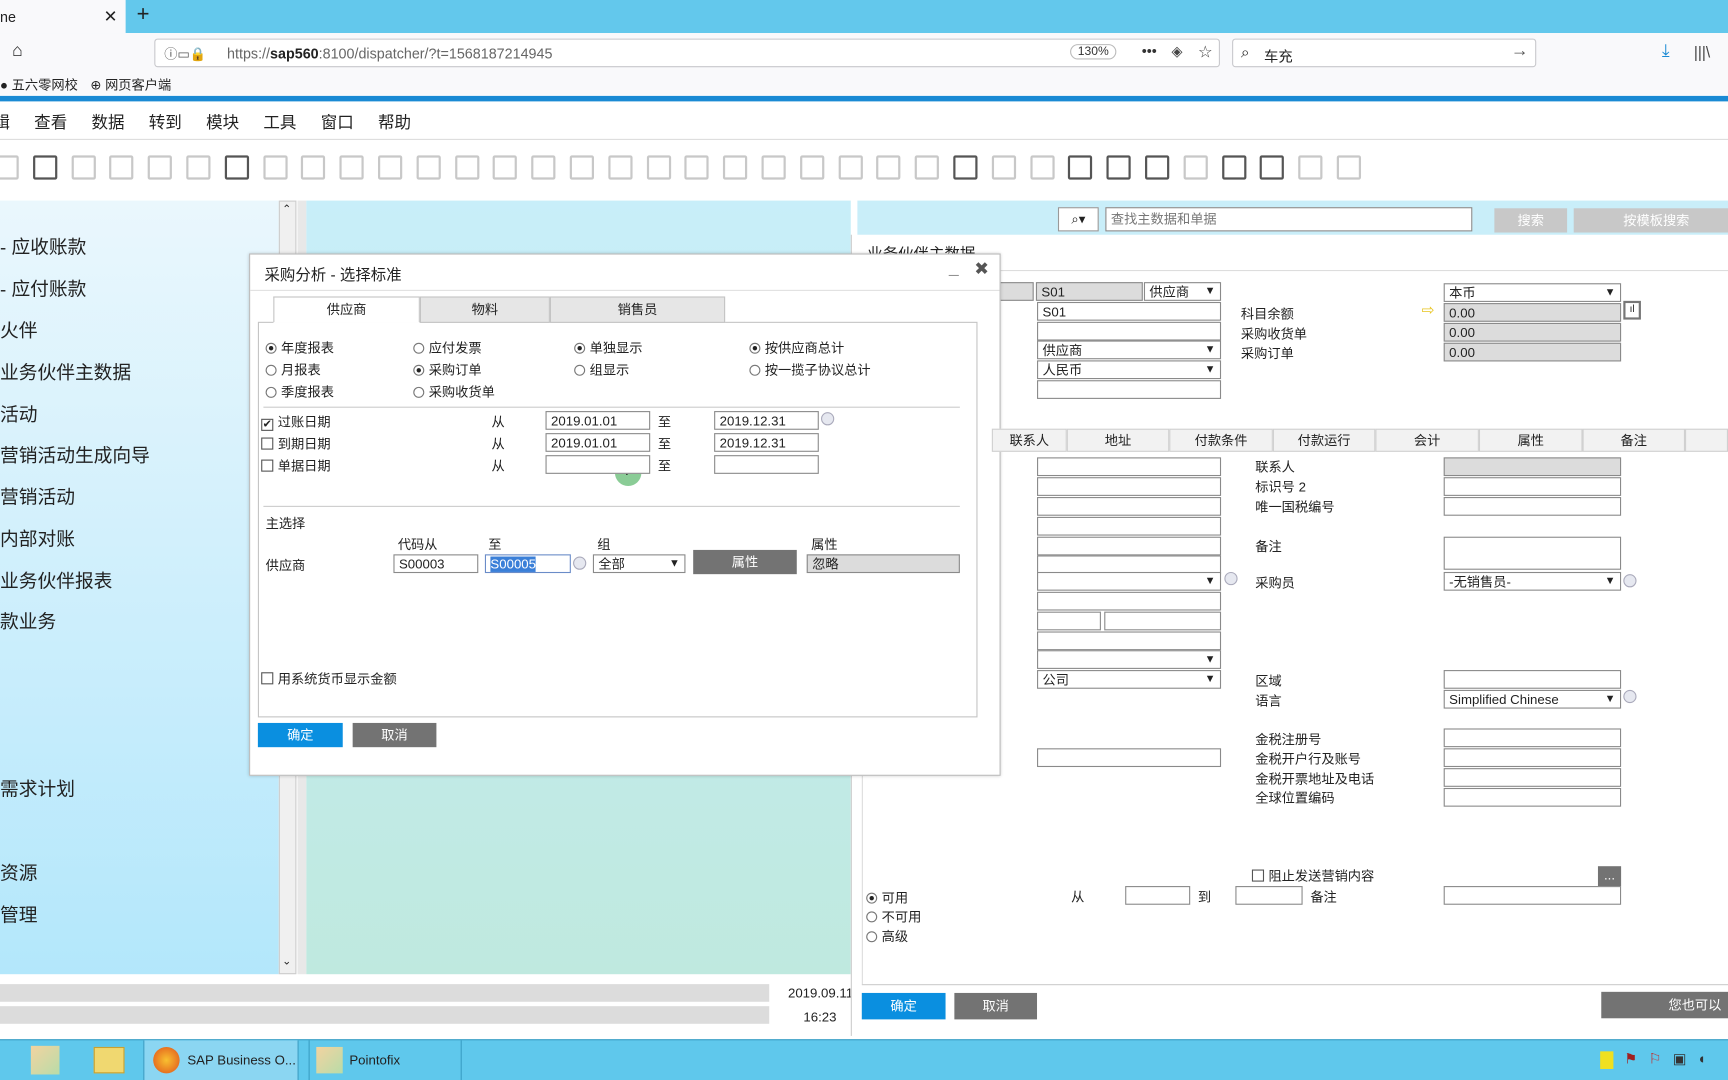 The width and height of the screenshot is (1728, 1080). I want to click on tray-notes-icon, so click(1607, 1060).